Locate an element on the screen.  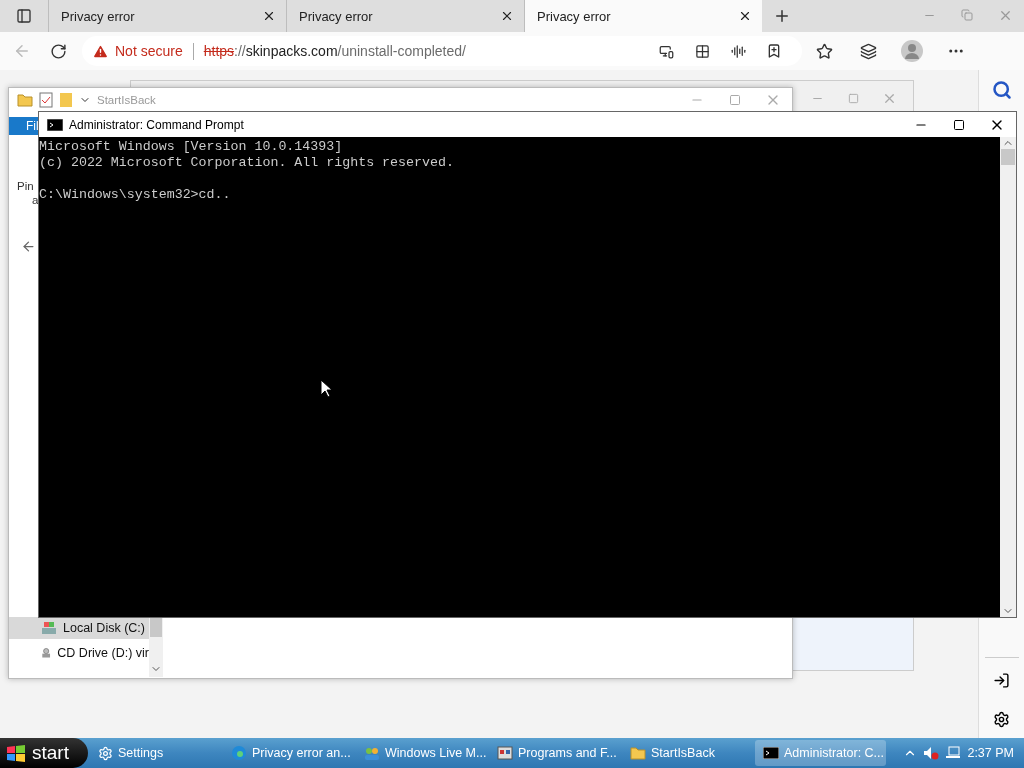
avatar-icon is located at coordinates (912, 51).